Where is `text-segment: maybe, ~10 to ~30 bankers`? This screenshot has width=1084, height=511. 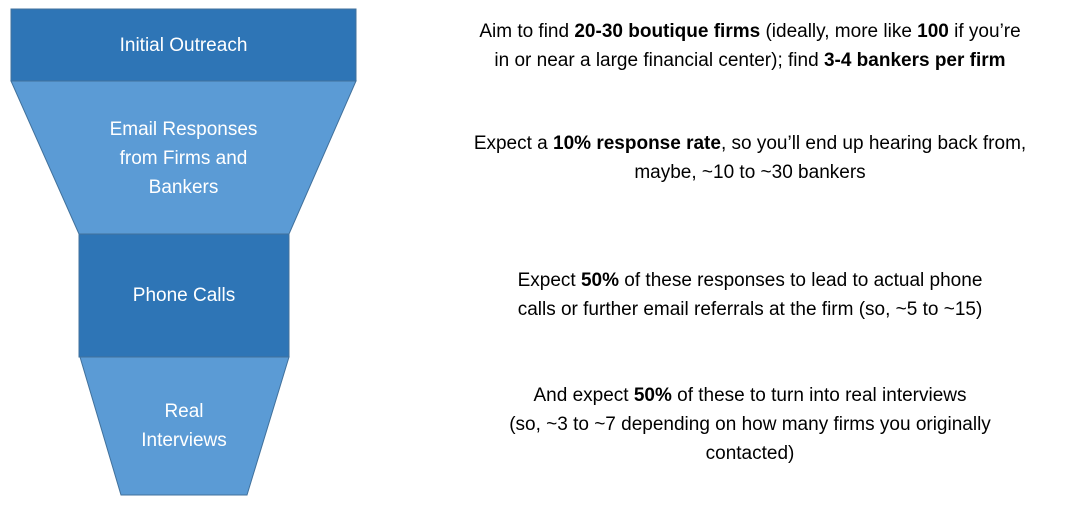 text-segment: maybe, ~10 to ~30 bankers is located at coordinates (750, 172).